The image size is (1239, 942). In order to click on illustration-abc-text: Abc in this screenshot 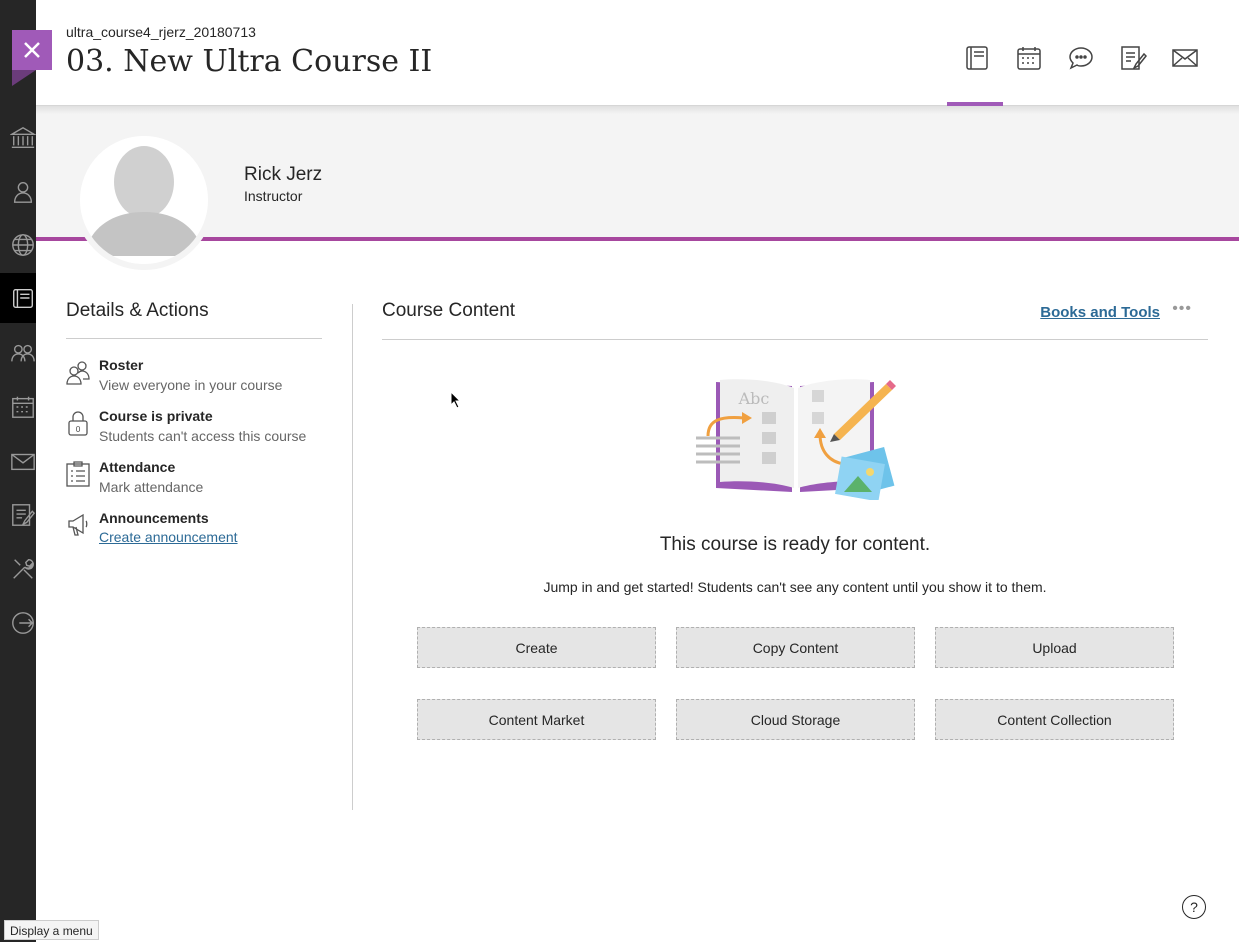, I will do `click(754, 398)`.